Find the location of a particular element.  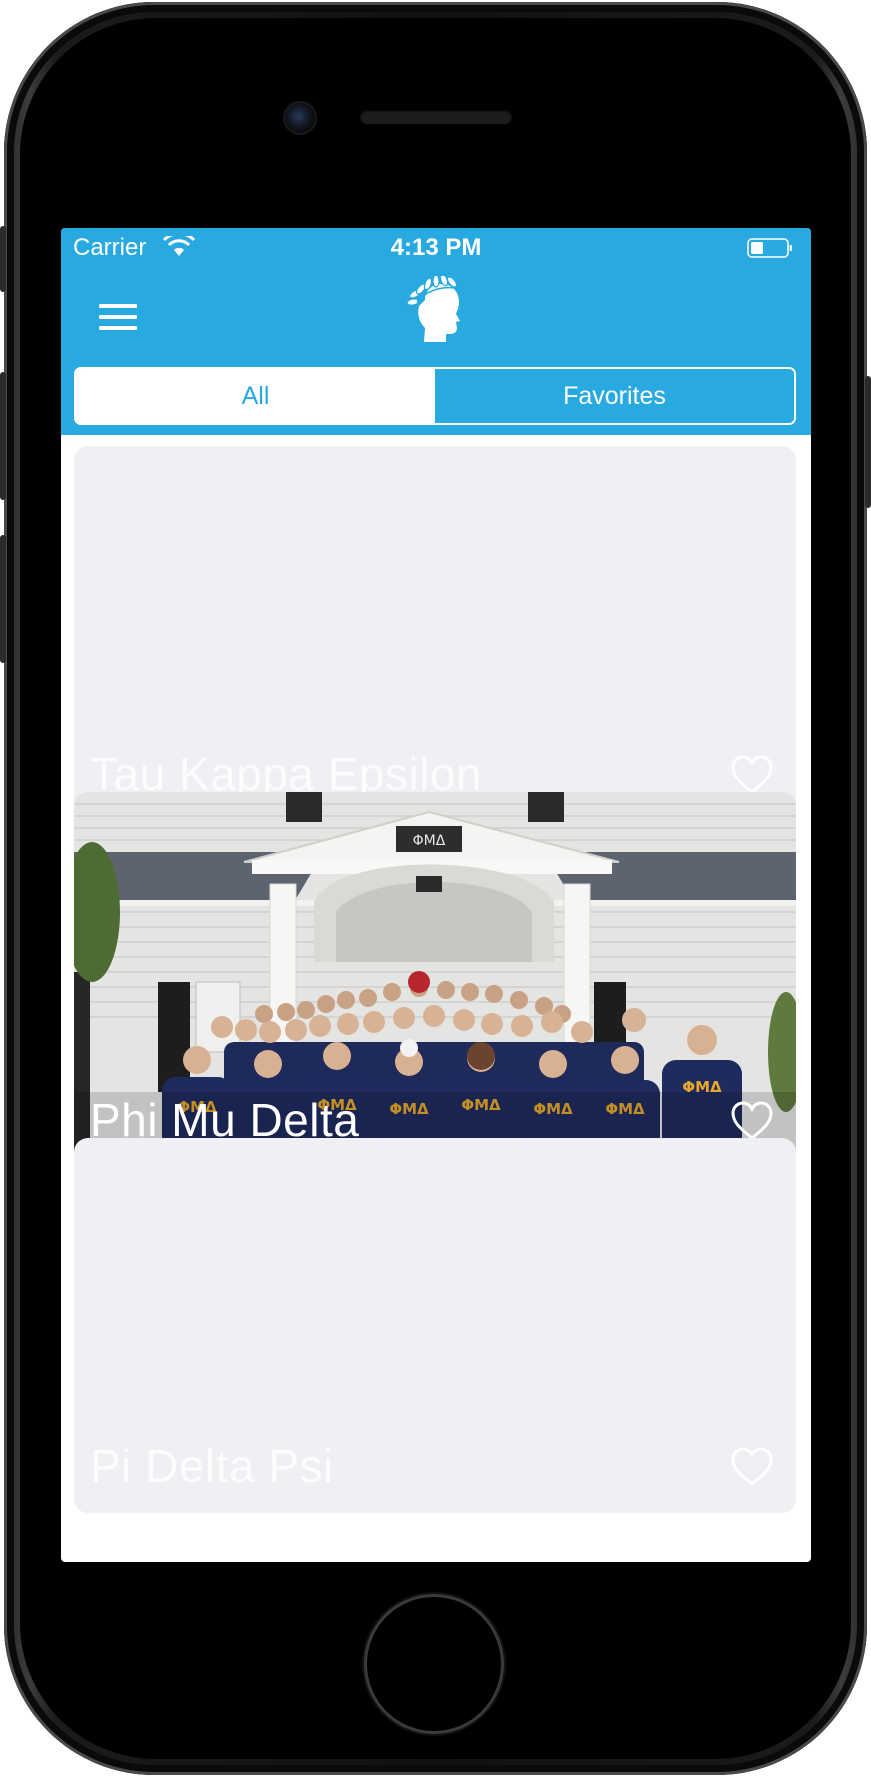

house-sign: ΦΜΔ is located at coordinates (429, 841).